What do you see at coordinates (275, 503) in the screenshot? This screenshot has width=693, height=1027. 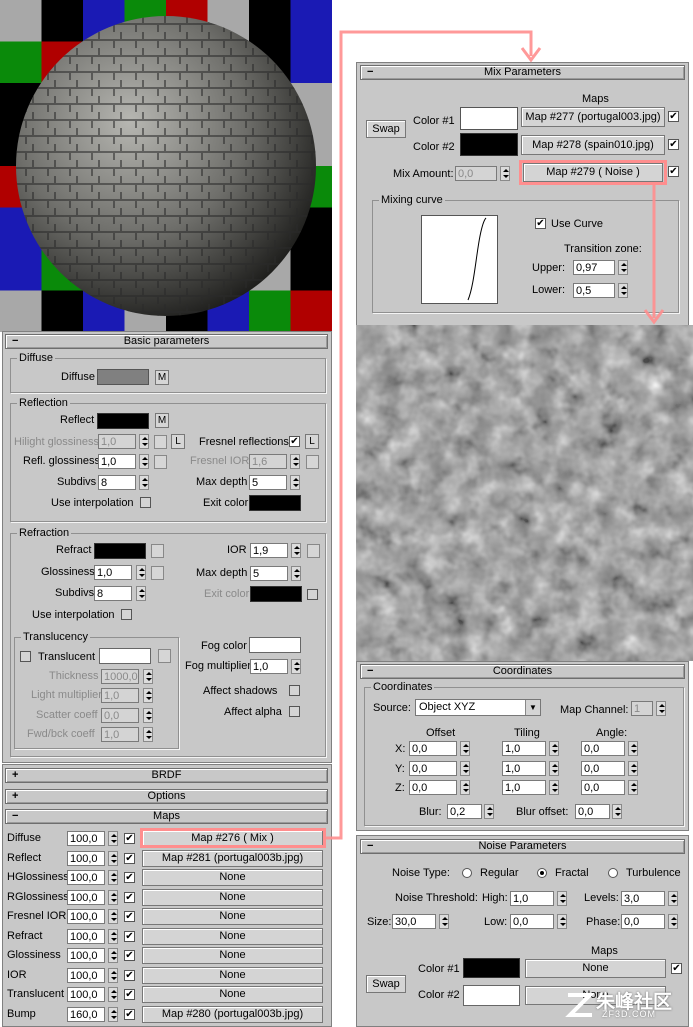 I see `exit-color-swatch` at bounding box center [275, 503].